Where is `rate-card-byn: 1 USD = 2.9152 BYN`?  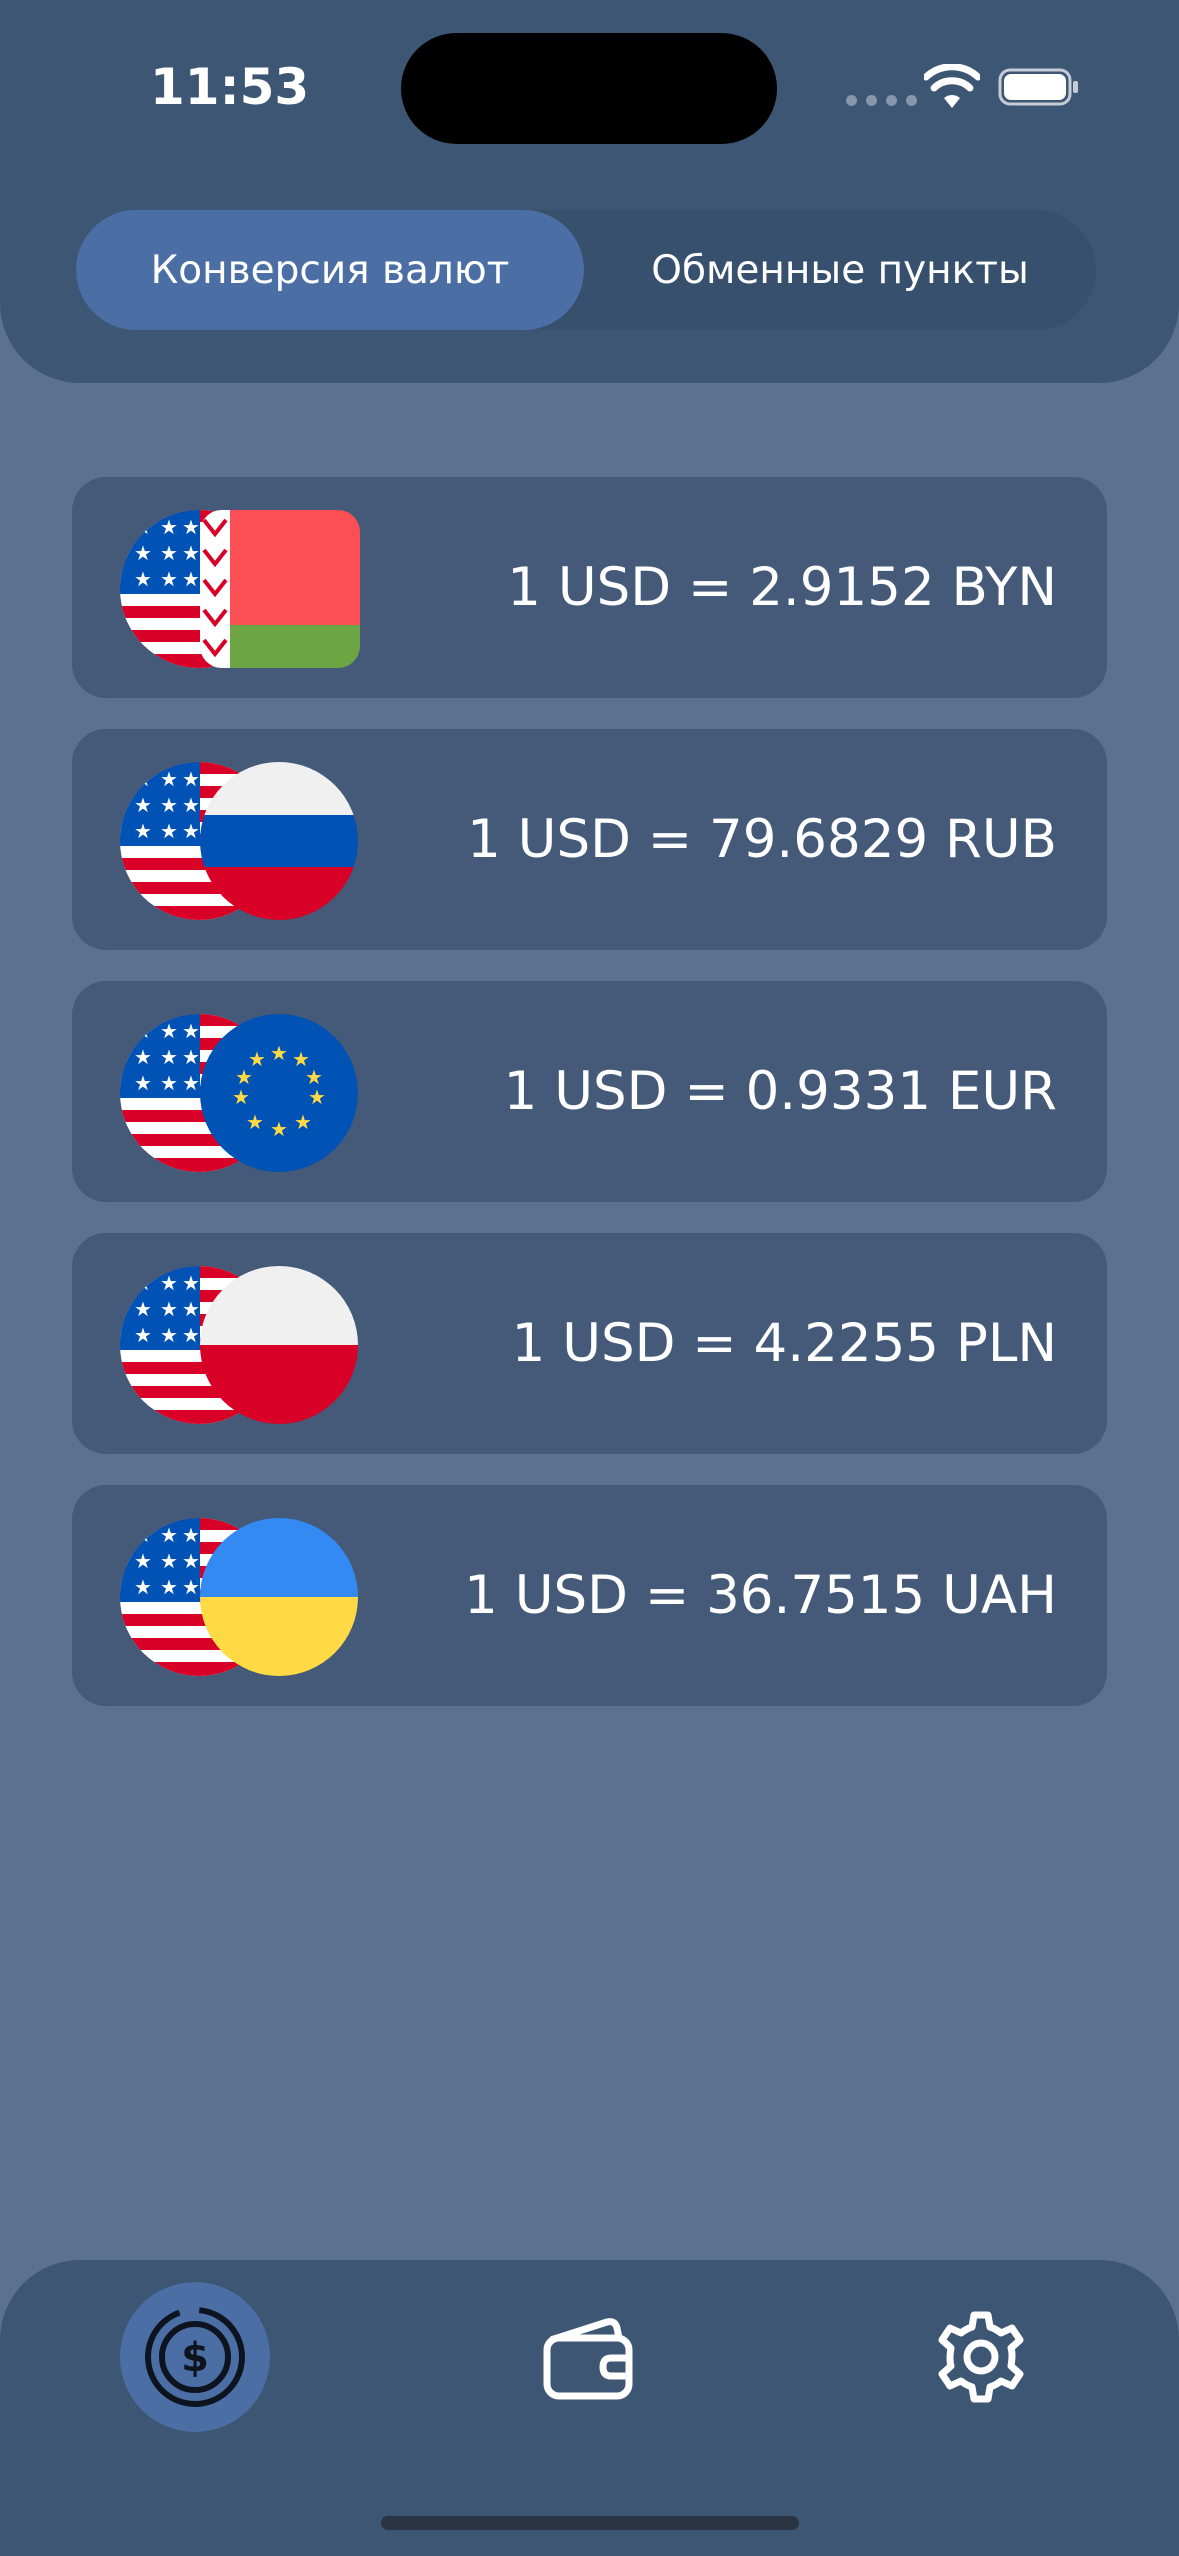
rate-card-byn: 1 USD = 2.9152 BYN is located at coordinates (589, 587).